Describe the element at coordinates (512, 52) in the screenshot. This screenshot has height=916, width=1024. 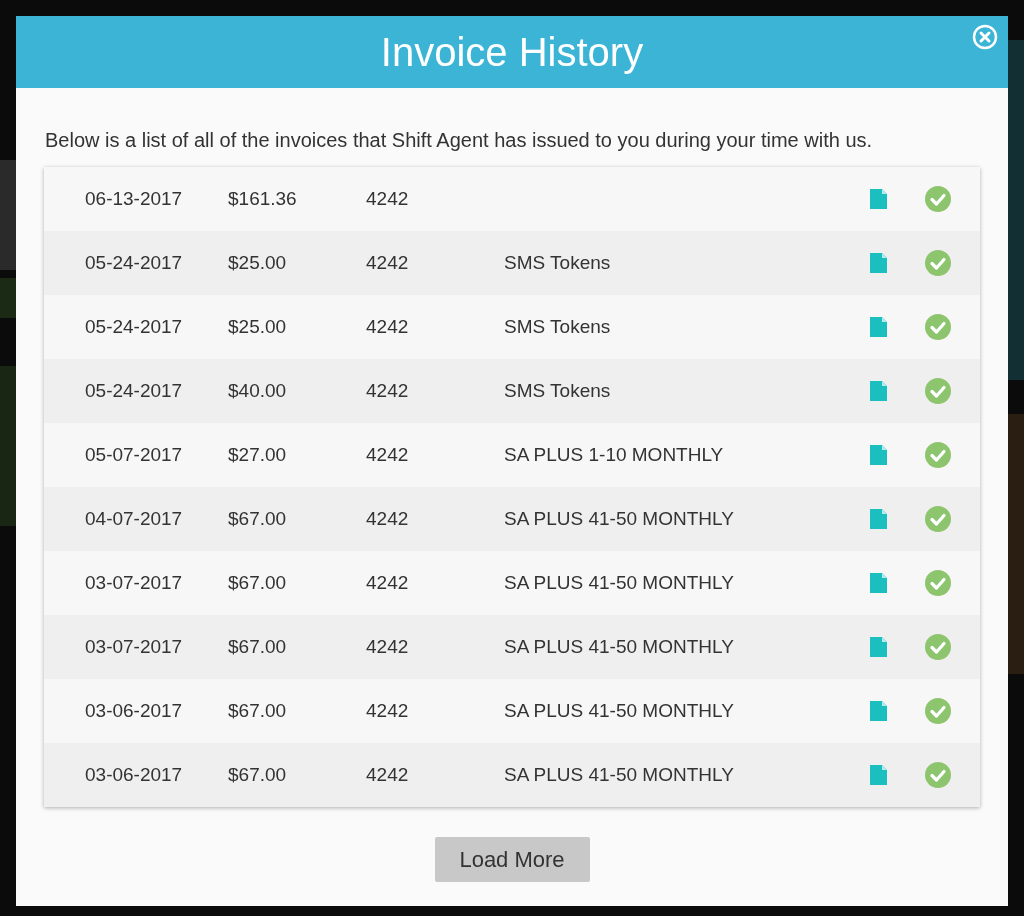
I see `dialog-title: Invoice History` at that location.